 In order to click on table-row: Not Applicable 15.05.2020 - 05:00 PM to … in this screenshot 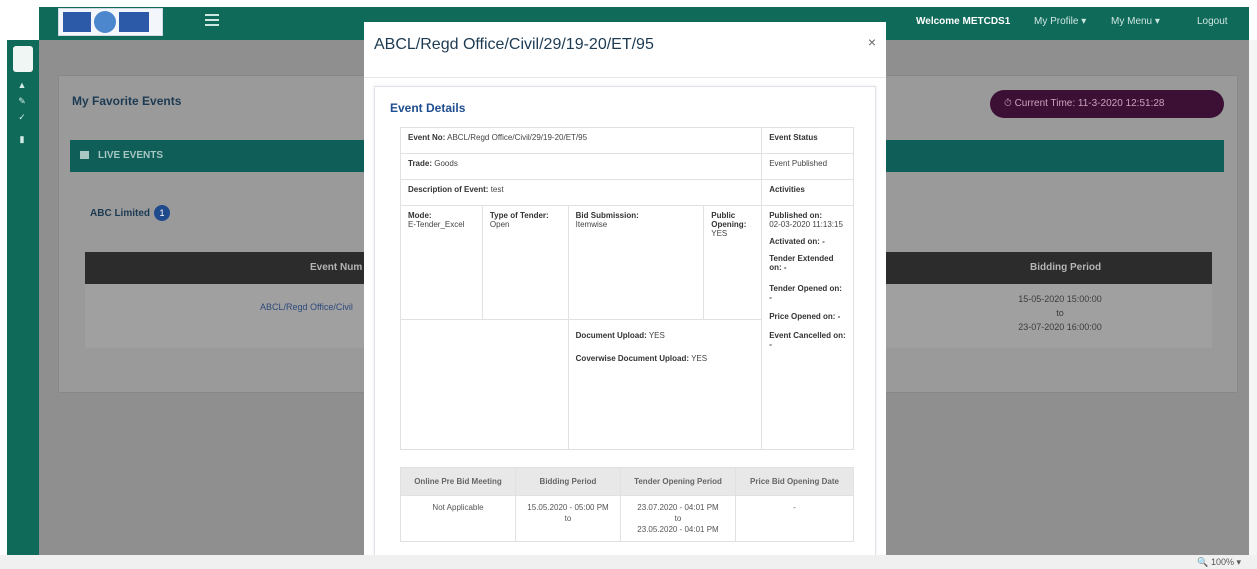, I will do `click(627, 518)`.